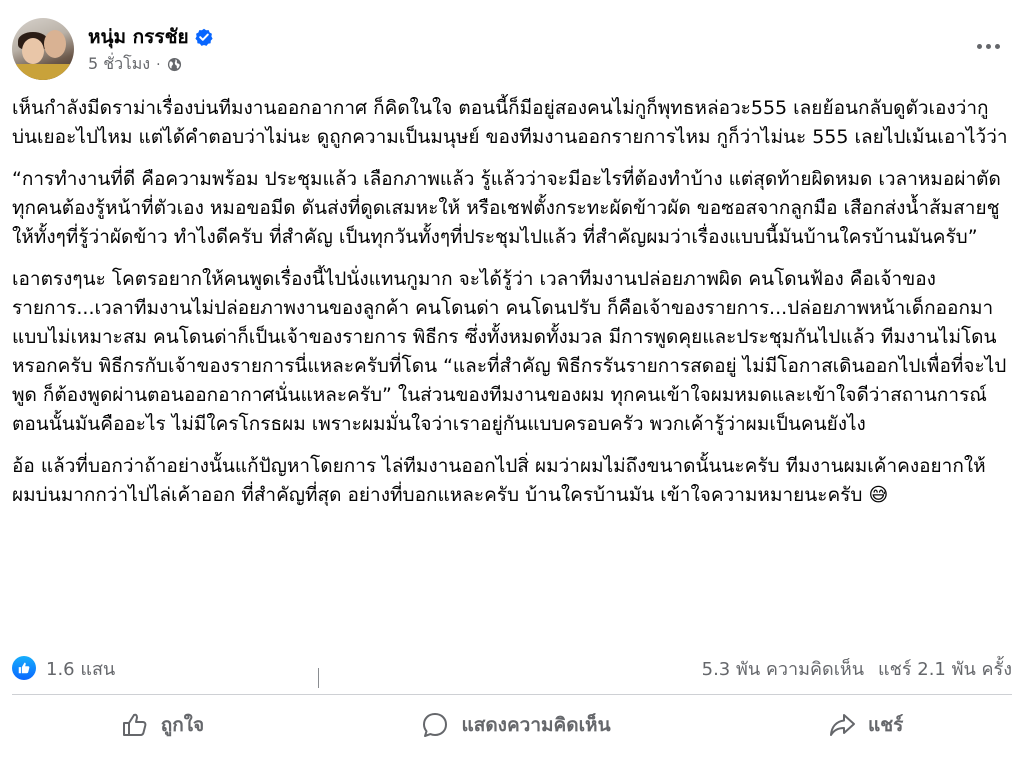 The height and width of the screenshot is (760, 1024). I want to click on post-header: หนุ่ม กรรชัย 5 ชั่วโมง ·, so click(512, 50).